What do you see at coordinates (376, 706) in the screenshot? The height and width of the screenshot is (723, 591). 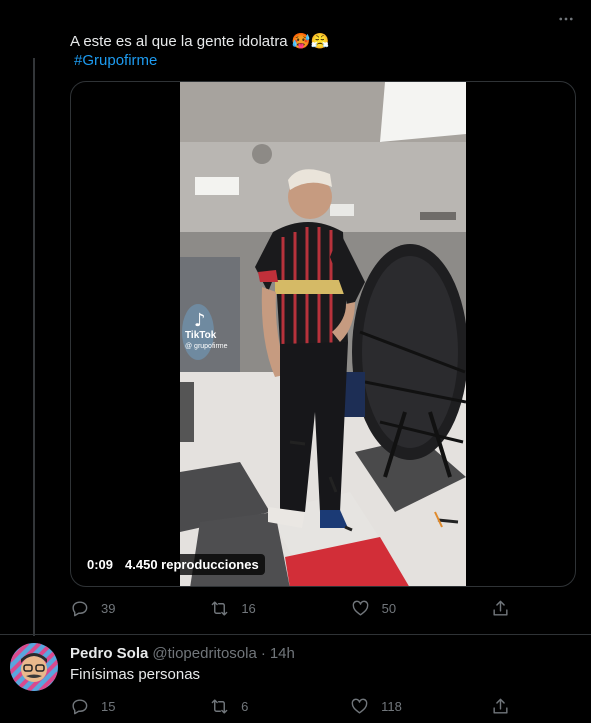 I see `reply-like-button: 118` at bounding box center [376, 706].